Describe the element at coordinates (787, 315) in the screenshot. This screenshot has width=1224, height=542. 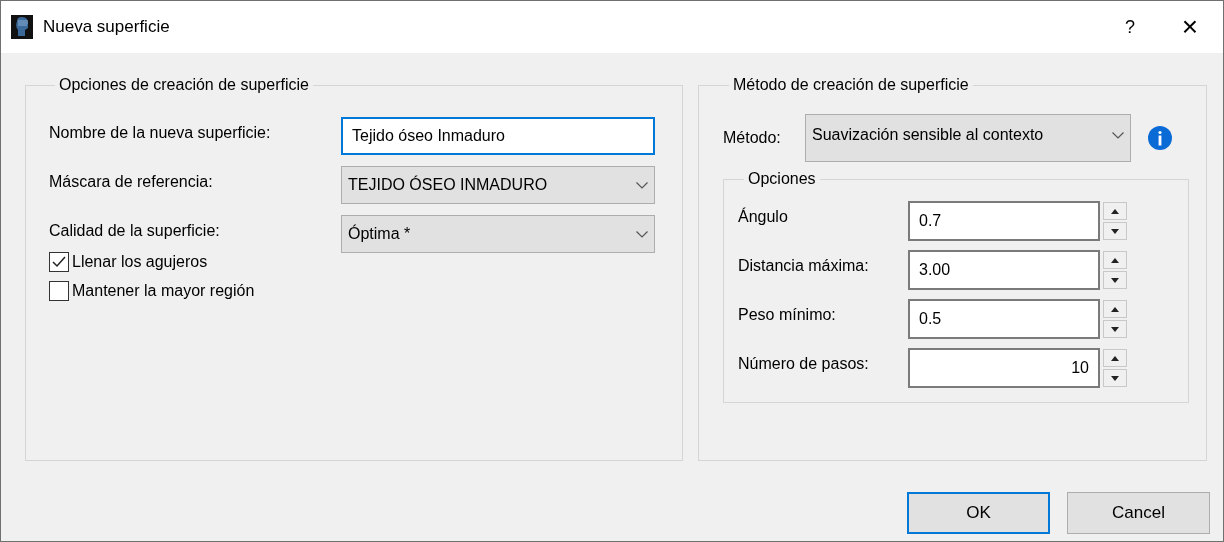
I see `field-label: Peso mínimo:` at that location.